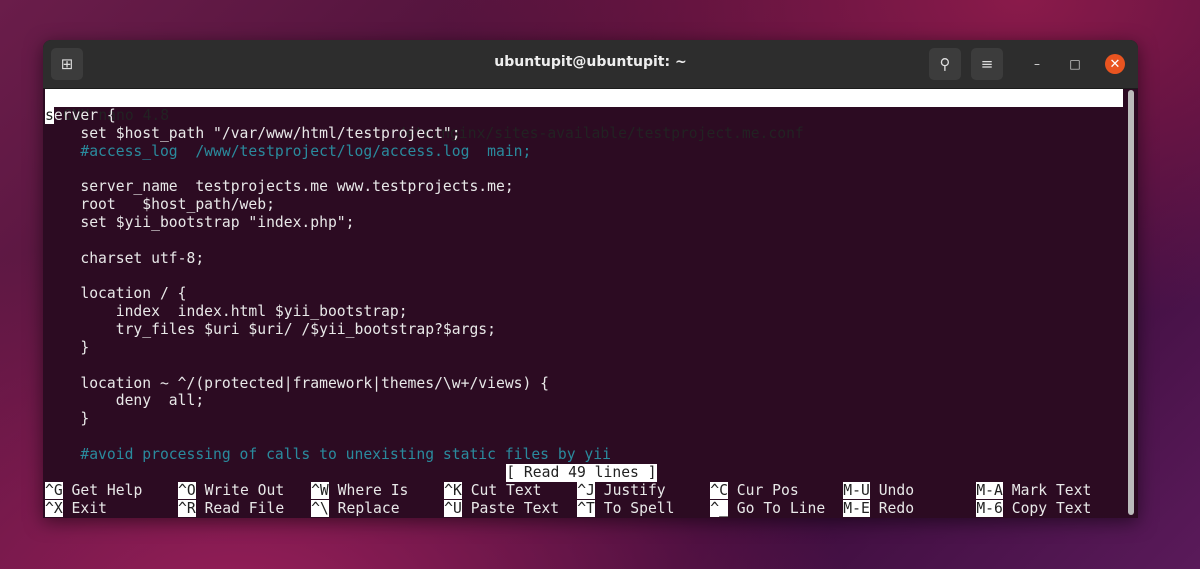  What do you see at coordinates (54, 490) in the screenshot?
I see `shortcut-key: ^G` at bounding box center [54, 490].